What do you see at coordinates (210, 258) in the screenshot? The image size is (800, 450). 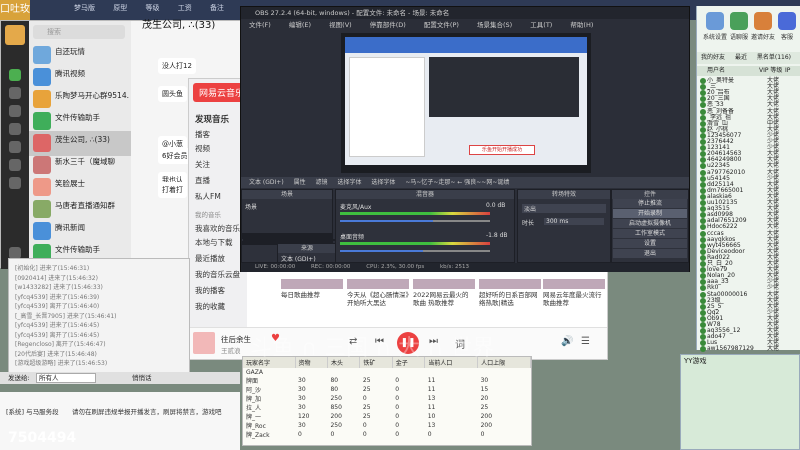 I see `nav-recent: 最近播放` at bounding box center [210, 258].